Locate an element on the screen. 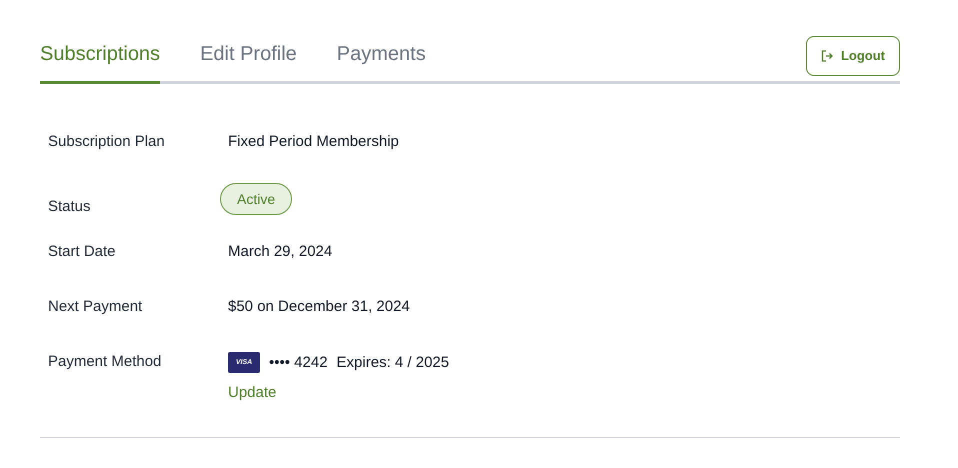 This screenshot has height=468, width=958. field-value: March 29, 2024 is located at coordinates (280, 252).